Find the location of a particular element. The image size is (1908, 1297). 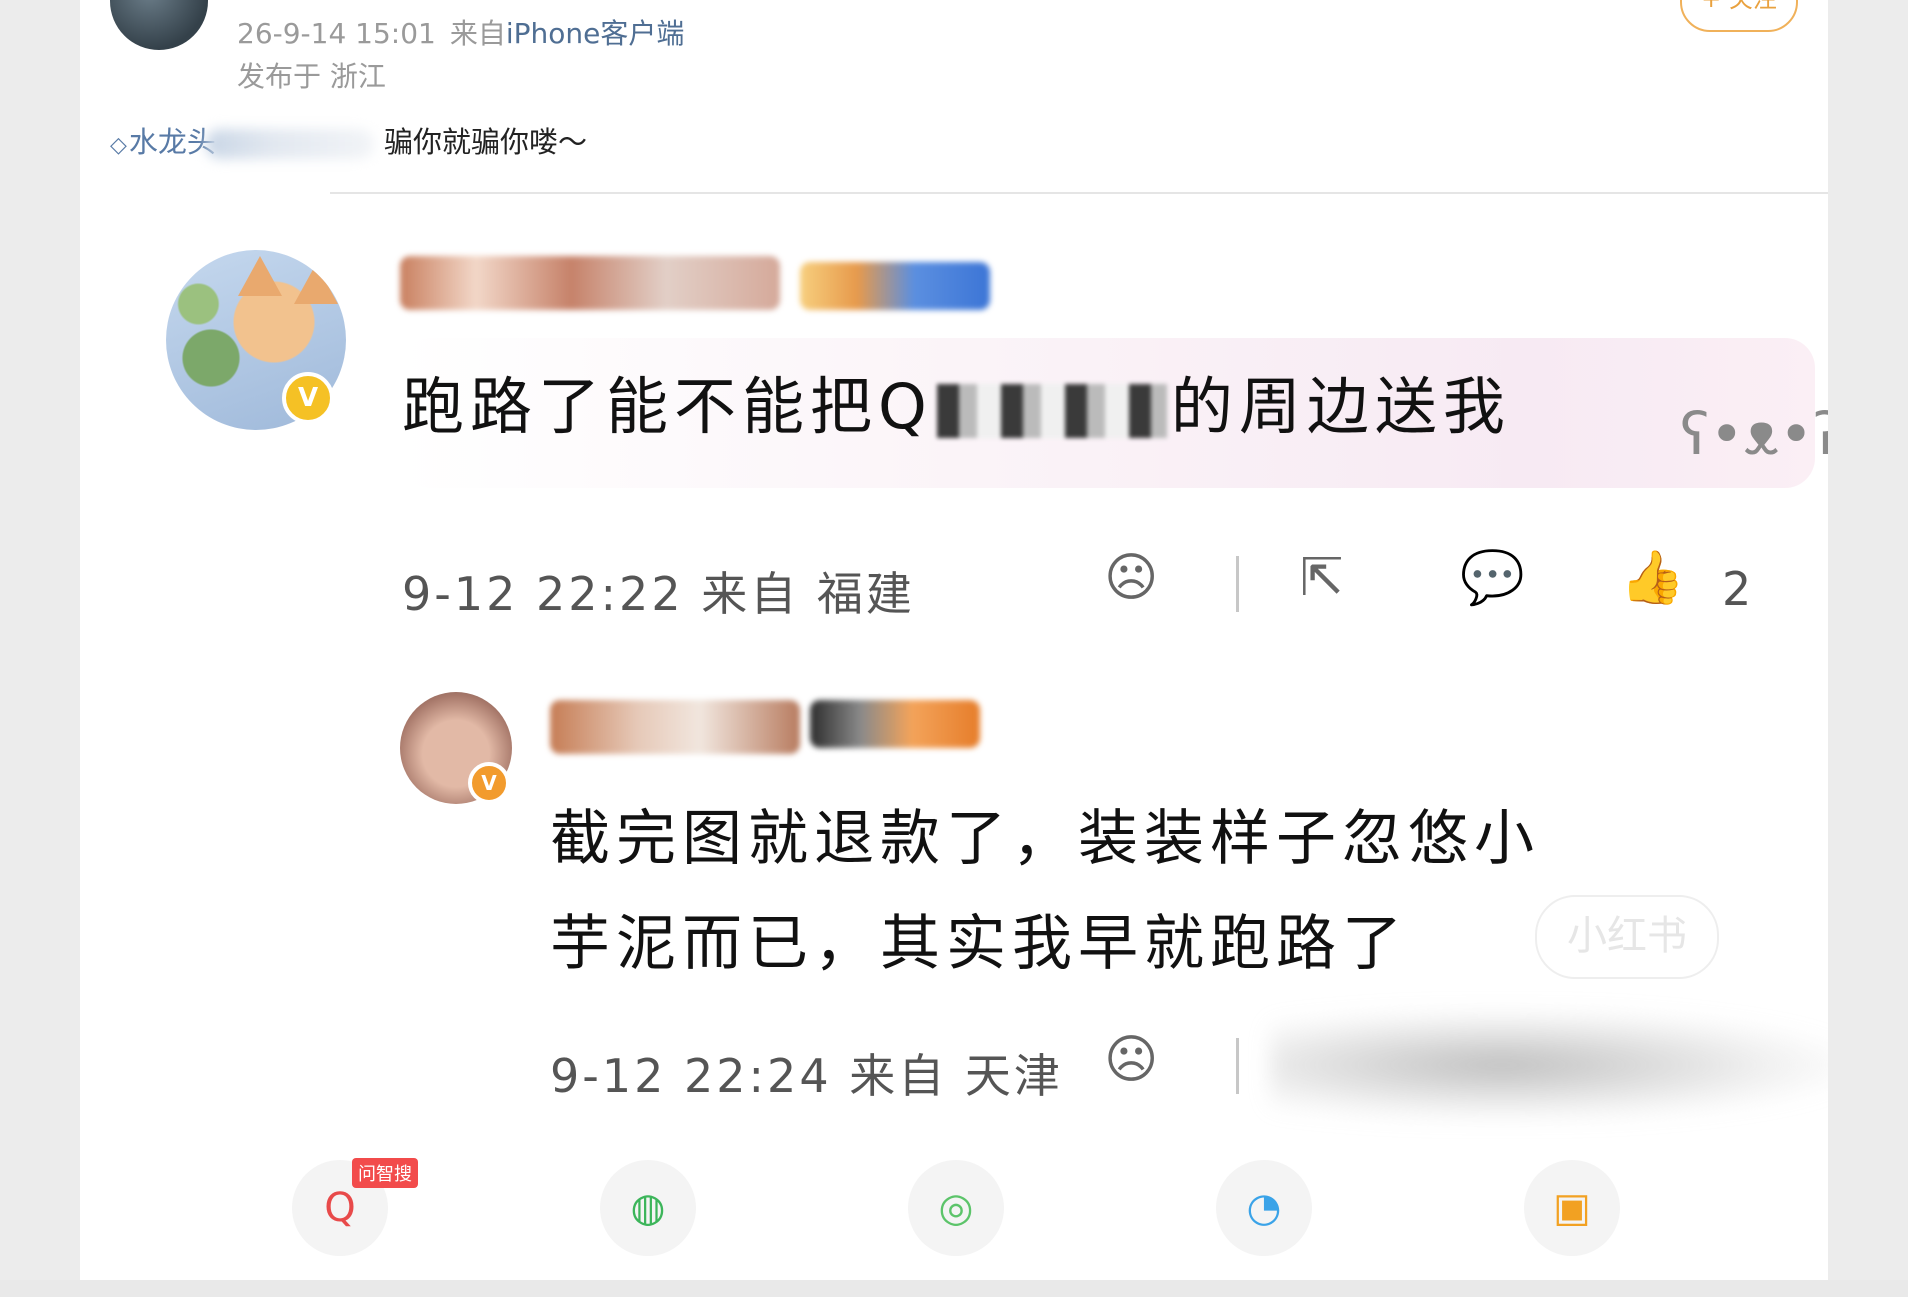

comment-1-meta: 9-12 22:22 来自 福建 is located at coordinates (658, 594).